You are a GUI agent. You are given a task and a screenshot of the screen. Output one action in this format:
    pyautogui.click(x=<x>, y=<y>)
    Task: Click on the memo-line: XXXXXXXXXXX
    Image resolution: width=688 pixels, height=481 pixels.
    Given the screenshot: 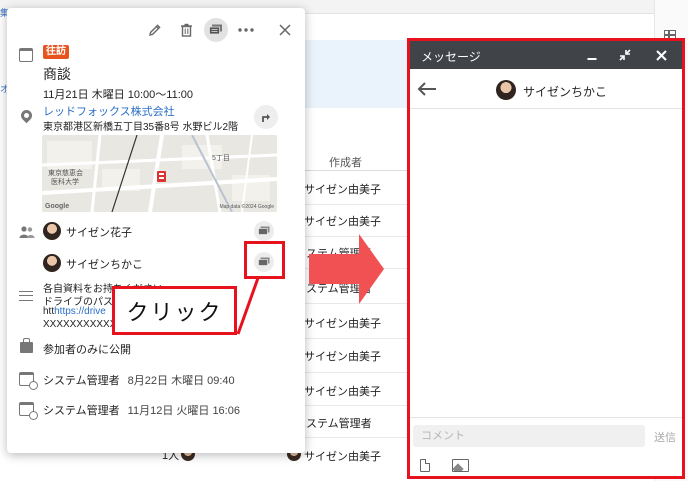 What is the action you would take?
    pyautogui.click(x=80, y=324)
    